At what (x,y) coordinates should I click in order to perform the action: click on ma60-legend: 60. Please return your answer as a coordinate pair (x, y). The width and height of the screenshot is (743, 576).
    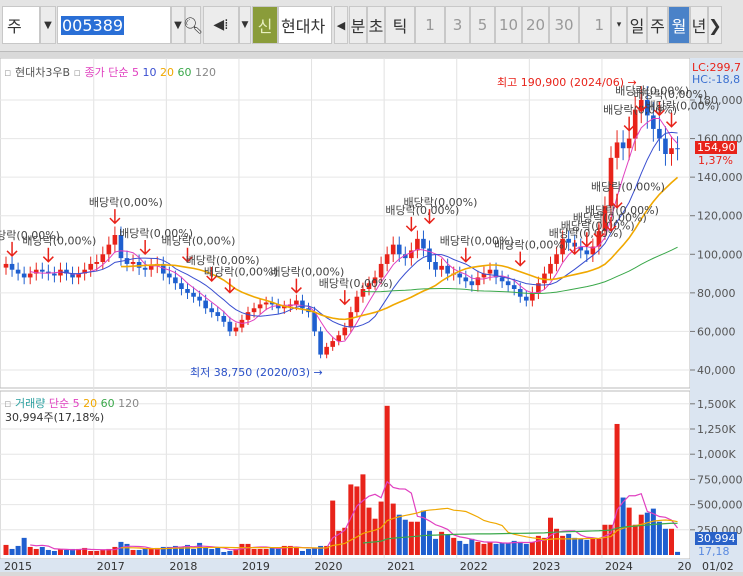
    Looking at the image, I should click on (184, 72).